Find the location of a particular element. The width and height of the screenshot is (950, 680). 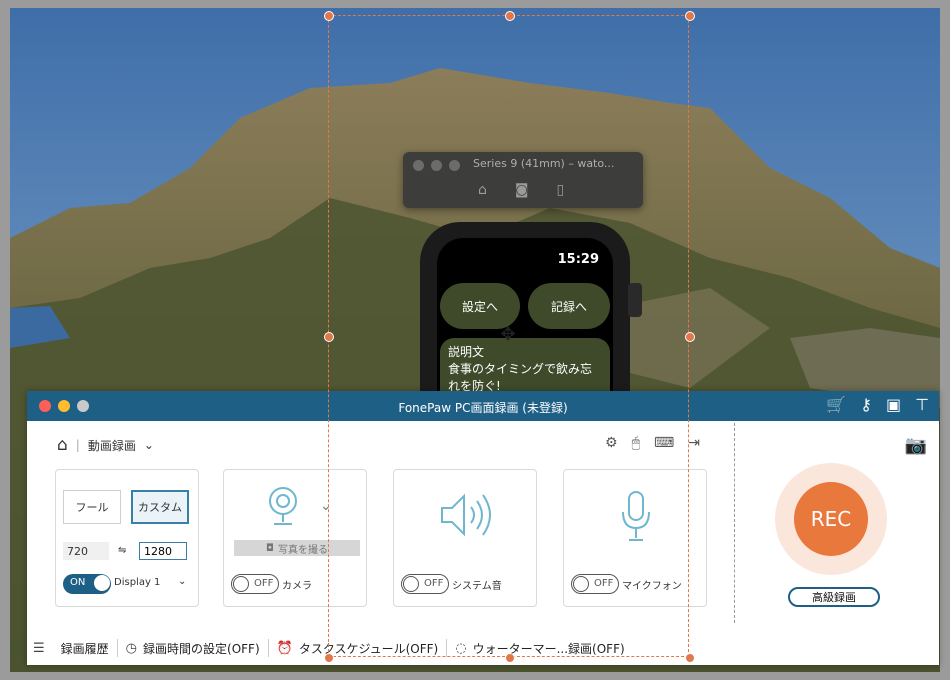

watermark-icon: ◌ is located at coordinates (461, 648).